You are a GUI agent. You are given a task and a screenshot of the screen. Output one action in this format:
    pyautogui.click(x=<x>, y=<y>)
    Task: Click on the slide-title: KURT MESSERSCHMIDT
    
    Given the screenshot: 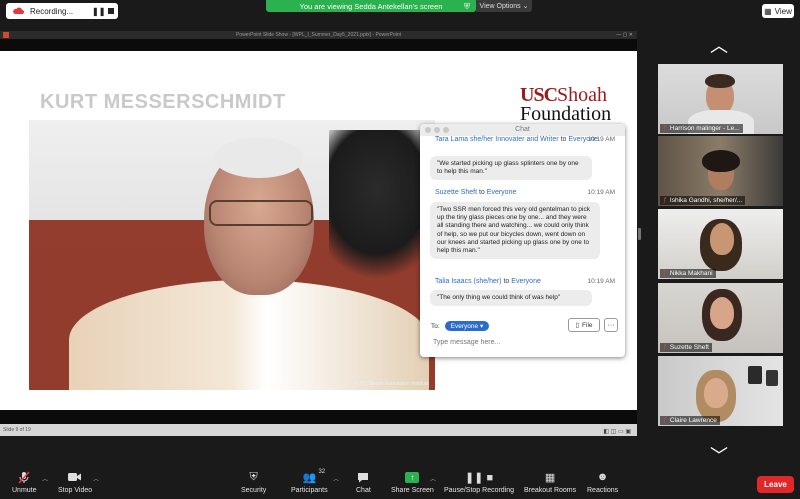 What is the action you would take?
    pyautogui.click(x=163, y=102)
    